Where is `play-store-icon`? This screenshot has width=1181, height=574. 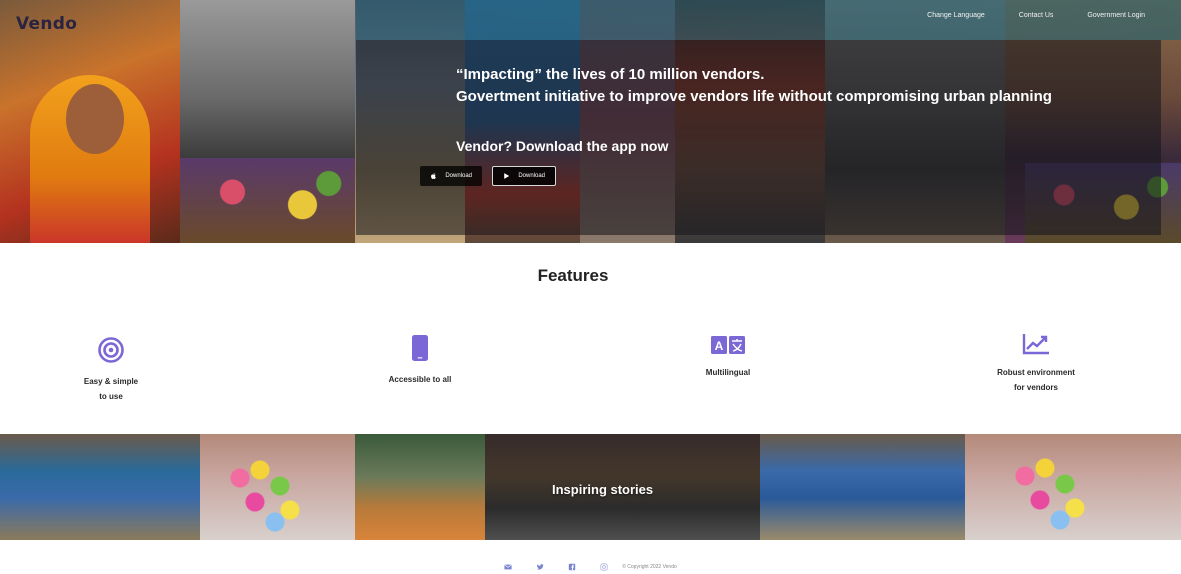
play-store-icon is located at coordinates (507, 176).